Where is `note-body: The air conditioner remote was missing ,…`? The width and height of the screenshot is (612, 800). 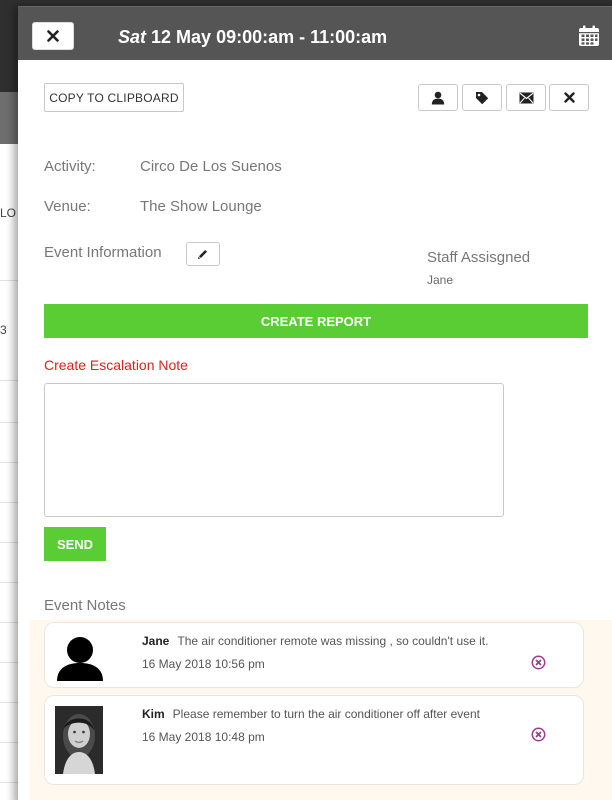 note-body: The air conditioner remote was missing ,… is located at coordinates (333, 641).